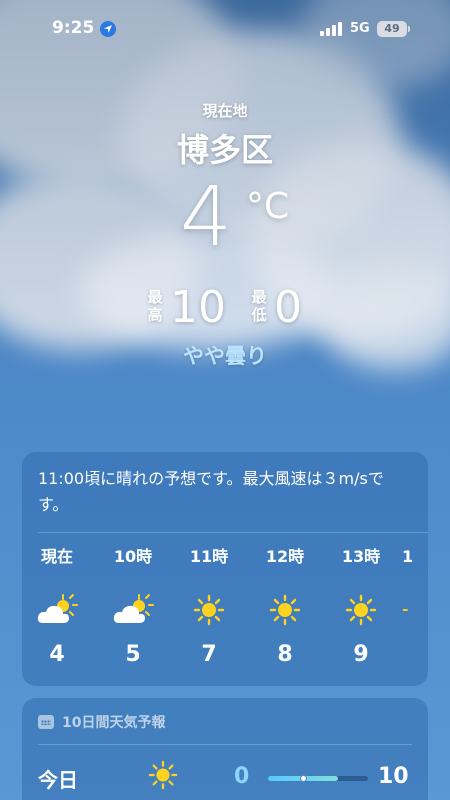 The height and width of the screenshot is (800, 450). What do you see at coordinates (360, 28) in the screenshot?
I see `network-type: 5G` at bounding box center [360, 28].